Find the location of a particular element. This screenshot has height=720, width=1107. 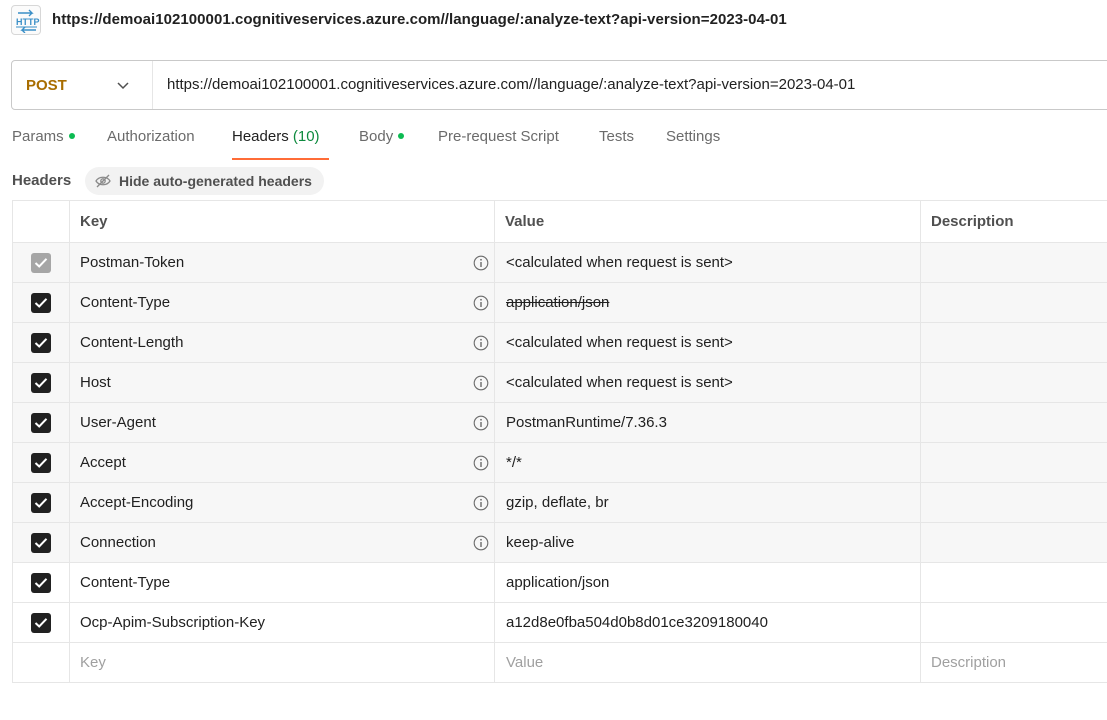

table-row: Accept */* is located at coordinates (559, 462).